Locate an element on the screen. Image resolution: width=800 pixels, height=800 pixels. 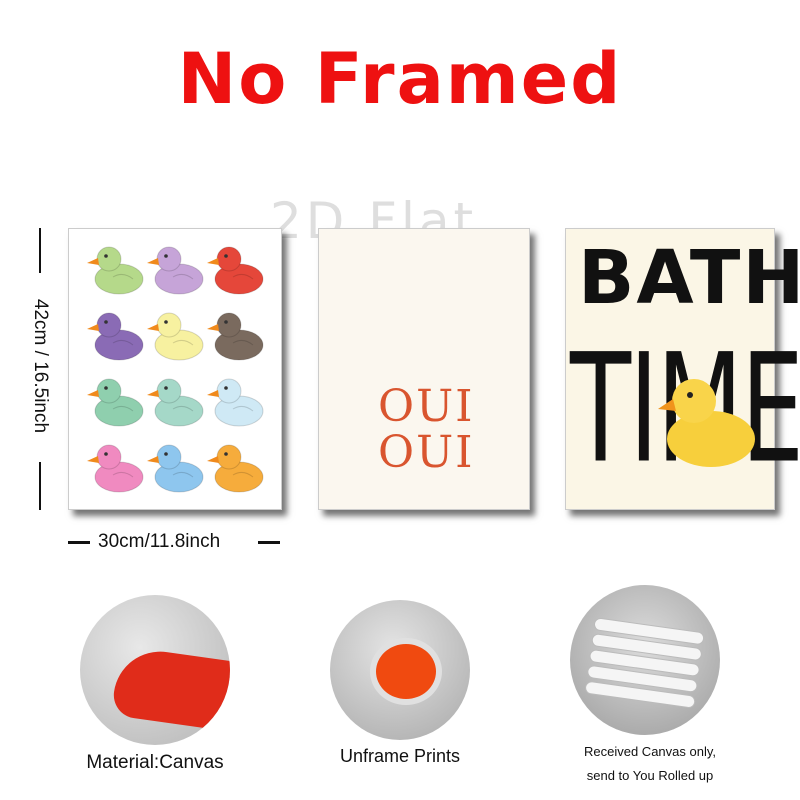
oui-line-2: OUI is located at coordinates (426, 452).